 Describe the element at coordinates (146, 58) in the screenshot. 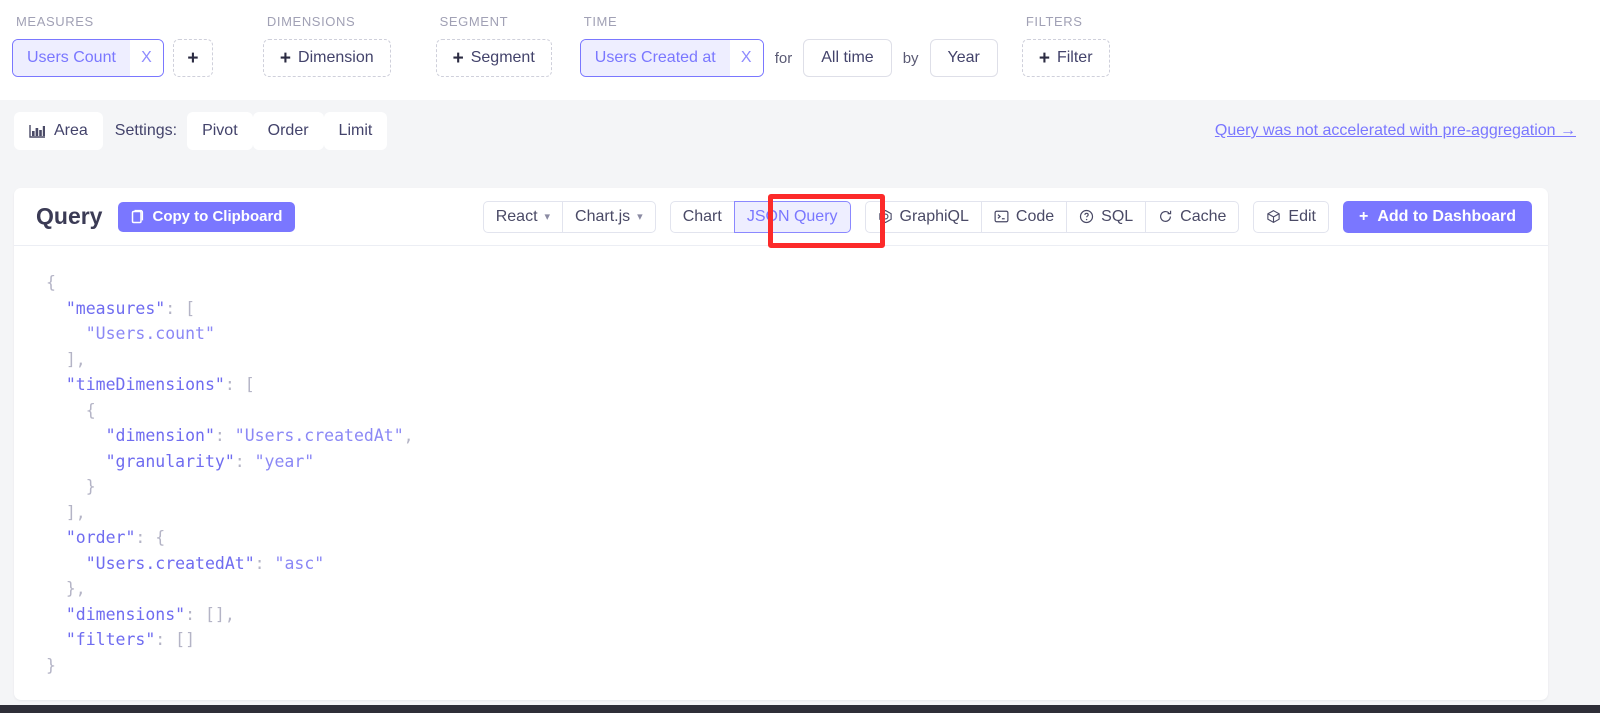

I see `measure-pill-remove-icon: X` at that location.